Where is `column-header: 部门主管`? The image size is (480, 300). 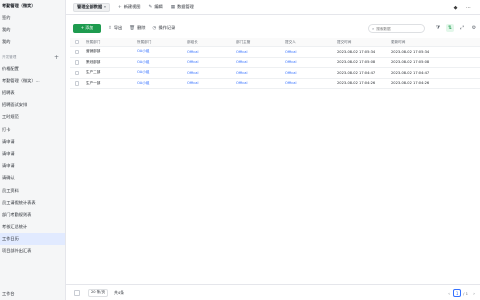
column-header: 部门主管 is located at coordinates (258, 42).